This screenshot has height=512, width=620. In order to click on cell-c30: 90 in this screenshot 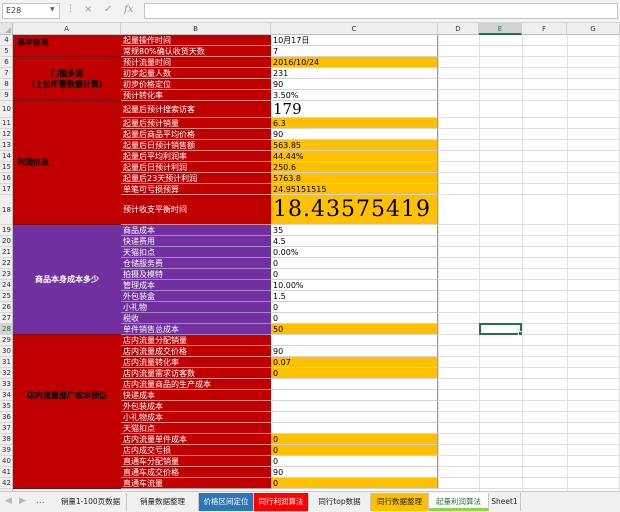, I will do `click(354, 351)`.